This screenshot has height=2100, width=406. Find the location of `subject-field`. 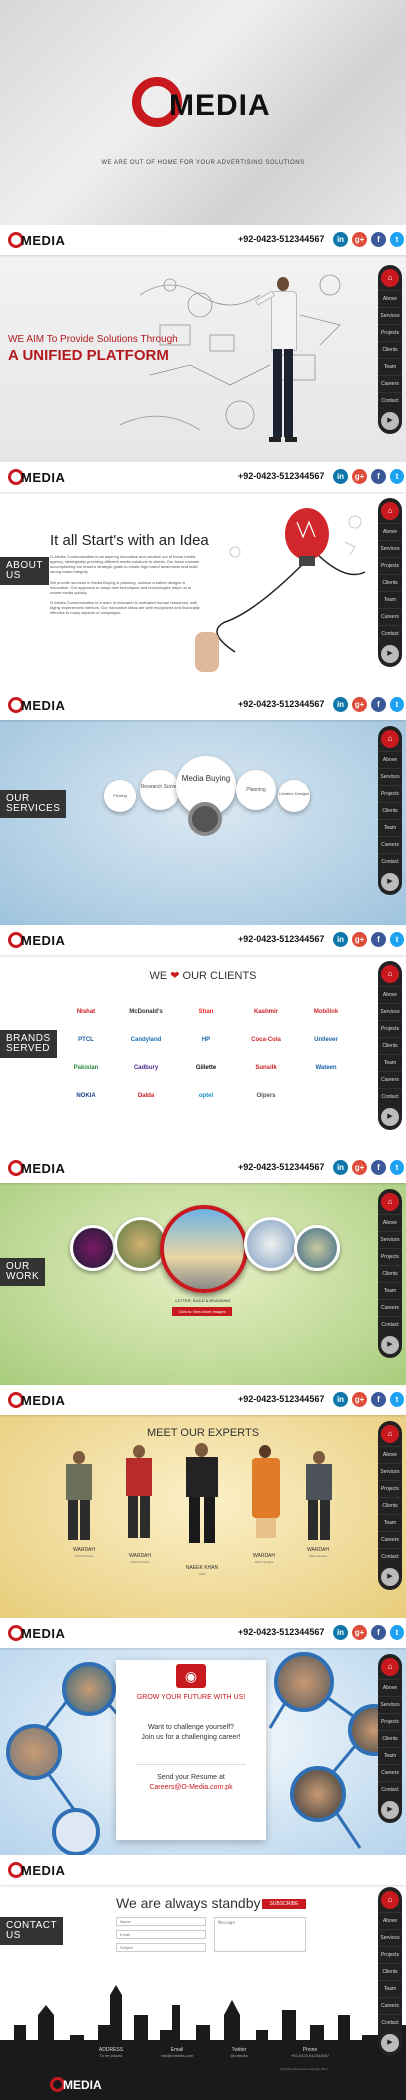

subject-field is located at coordinates (161, 1947).